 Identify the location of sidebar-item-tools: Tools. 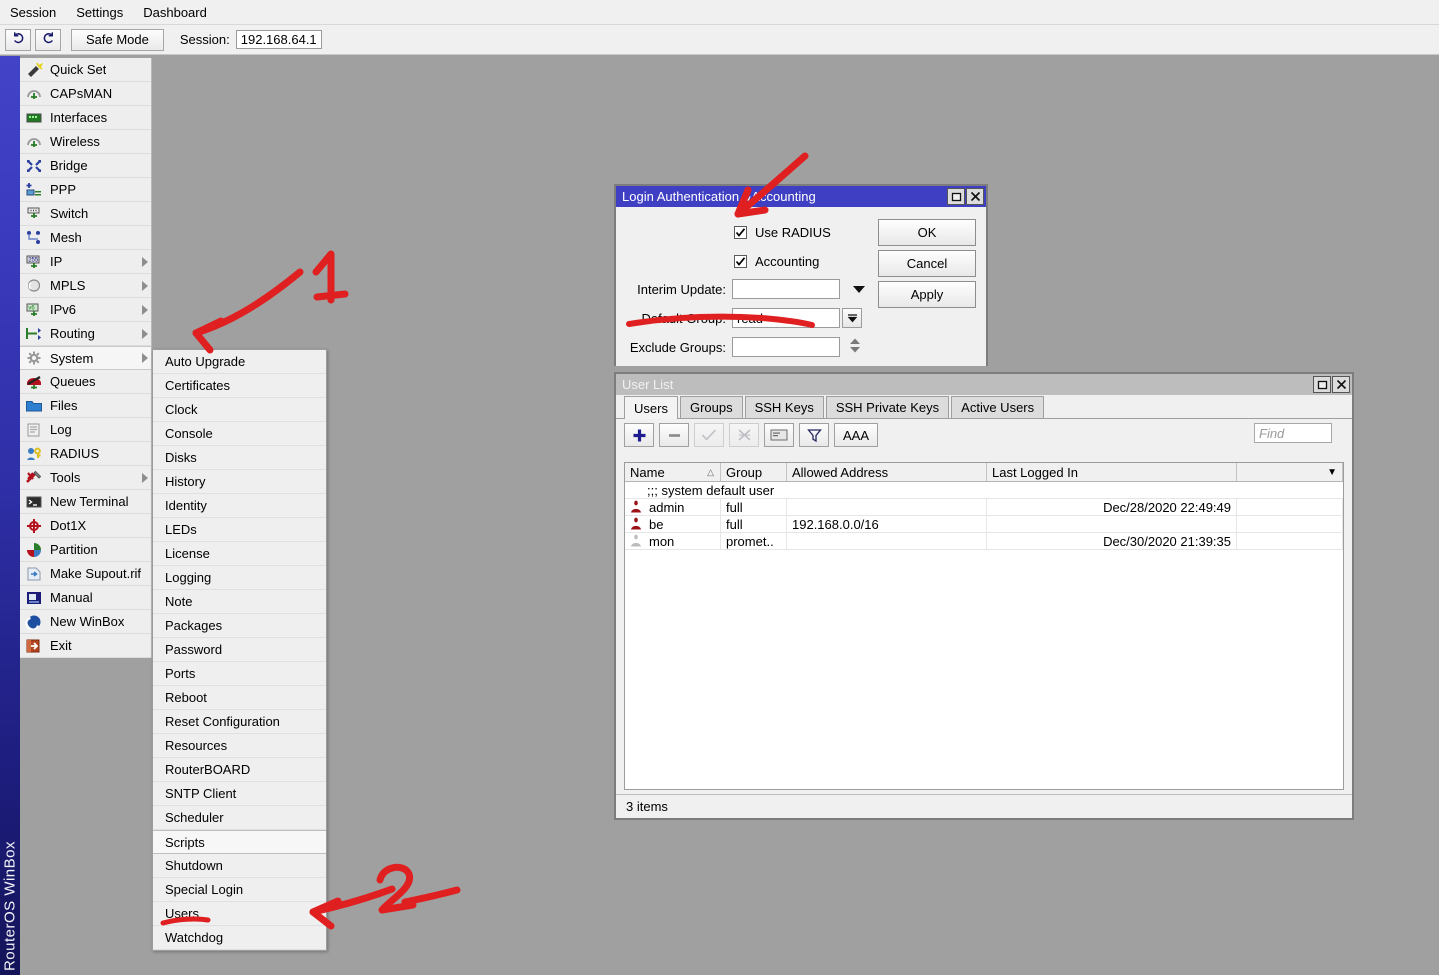
(85, 478).